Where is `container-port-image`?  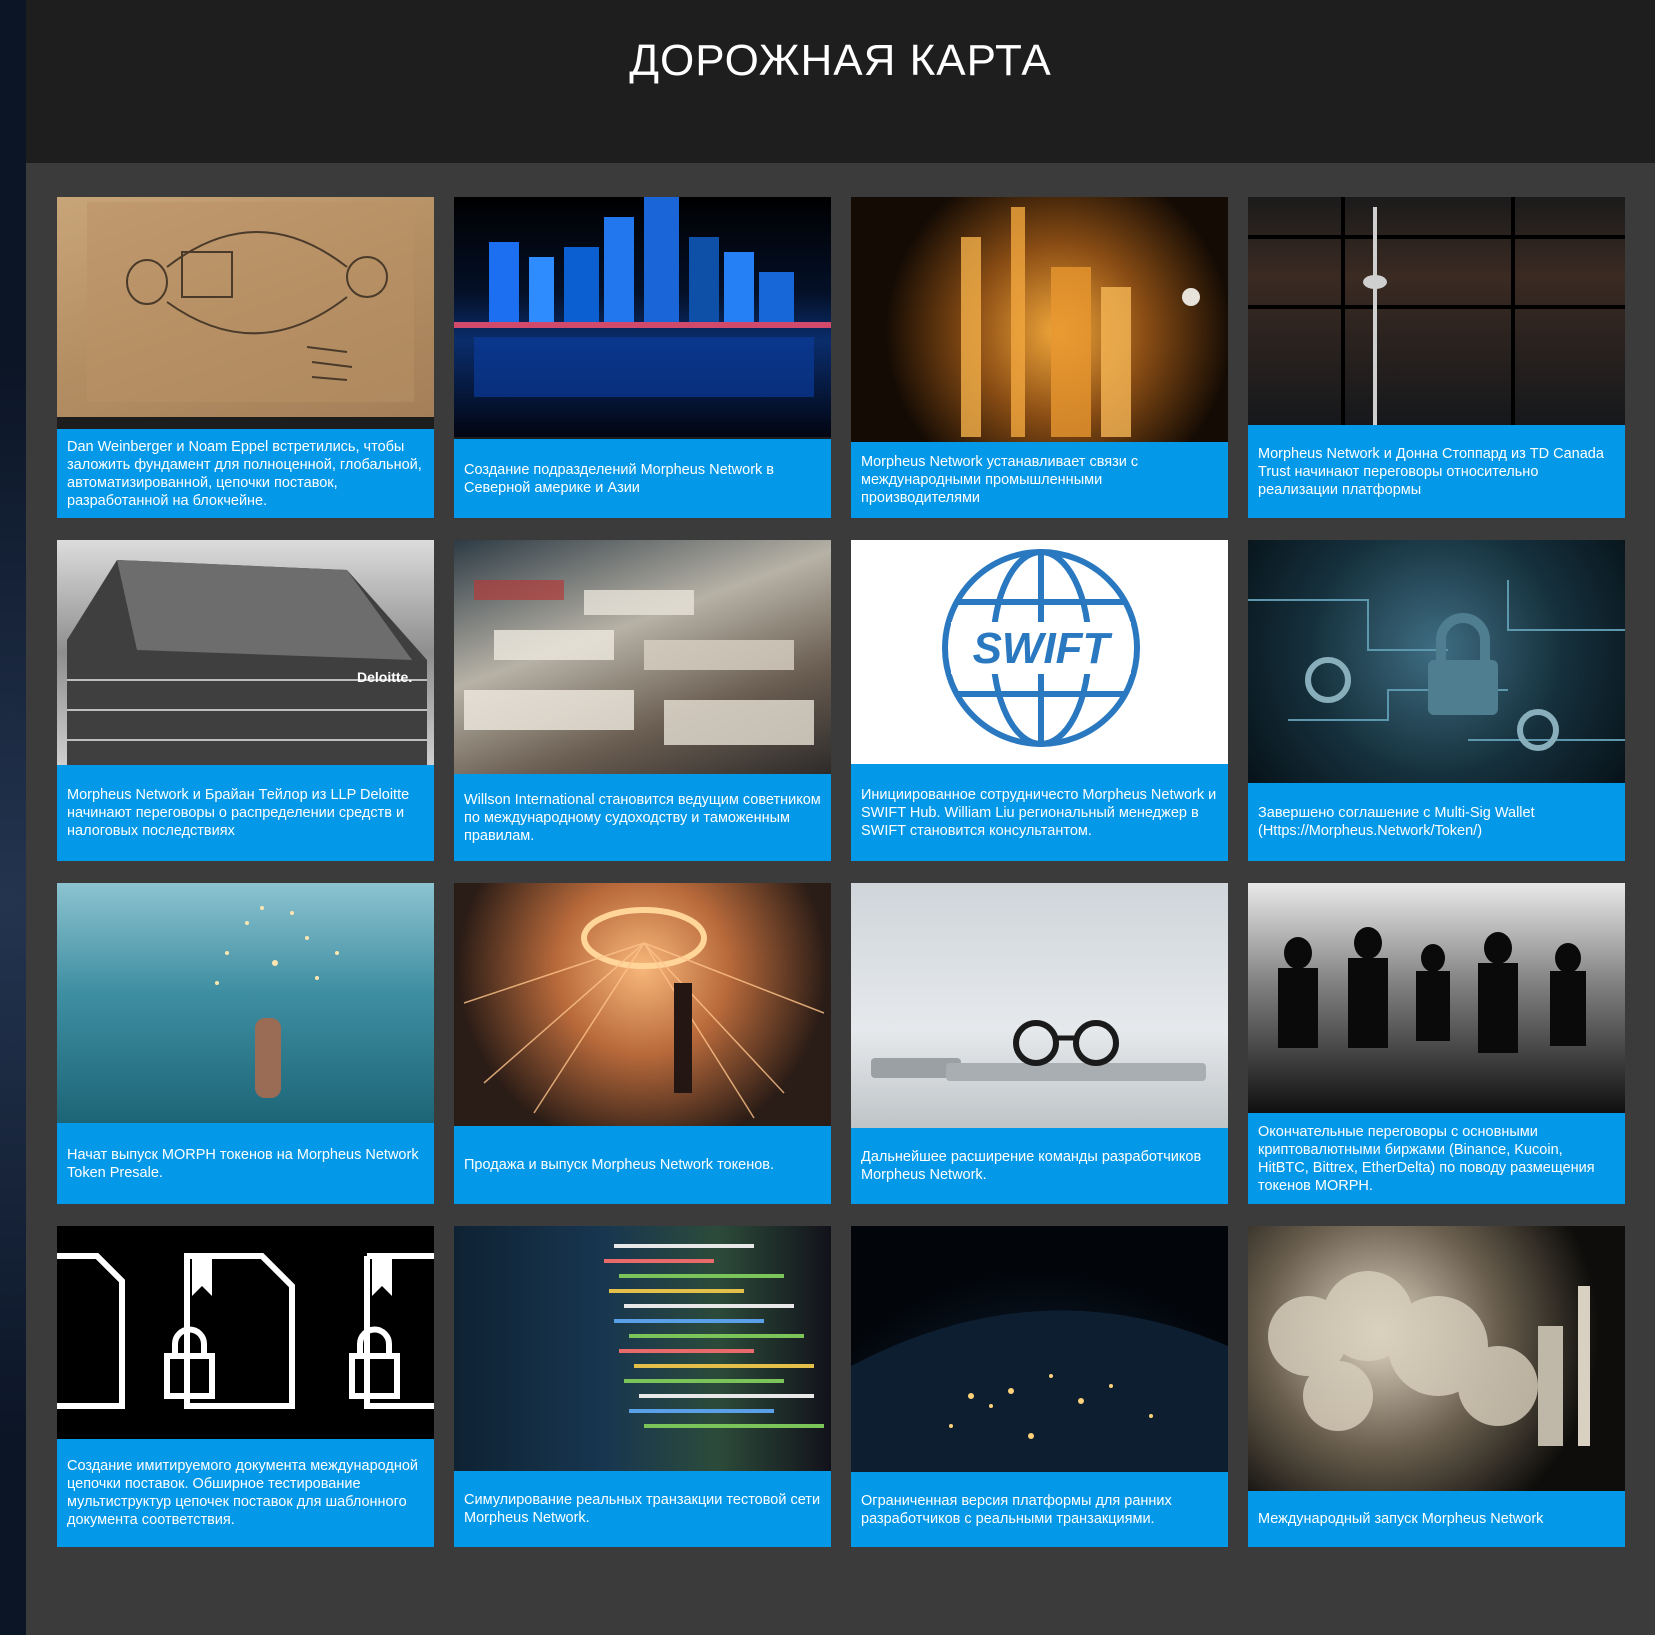 container-port-image is located at coordinates (642, 657).